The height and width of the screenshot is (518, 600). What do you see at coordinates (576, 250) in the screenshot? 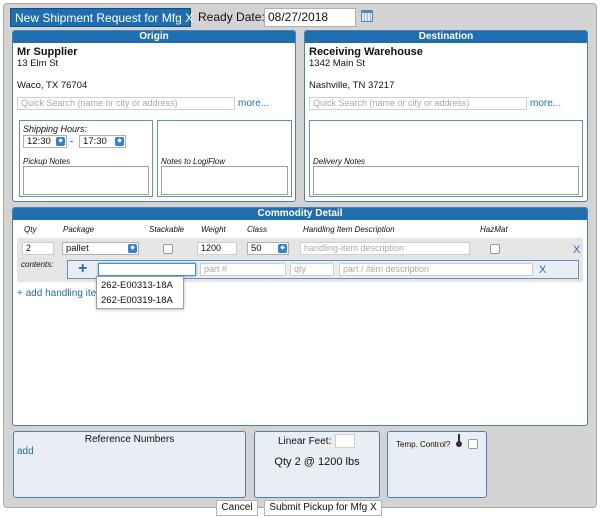
I see `remove-item-button: X` at bounding box center [576, 250].